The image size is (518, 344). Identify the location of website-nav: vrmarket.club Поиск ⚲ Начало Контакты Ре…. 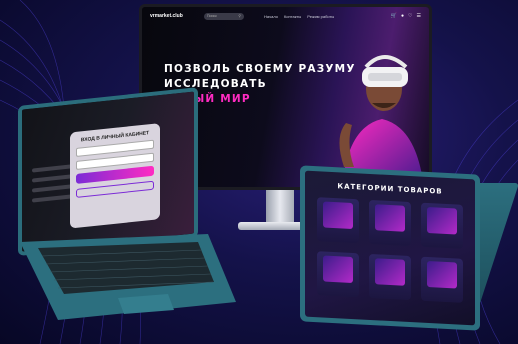
(285, 16).